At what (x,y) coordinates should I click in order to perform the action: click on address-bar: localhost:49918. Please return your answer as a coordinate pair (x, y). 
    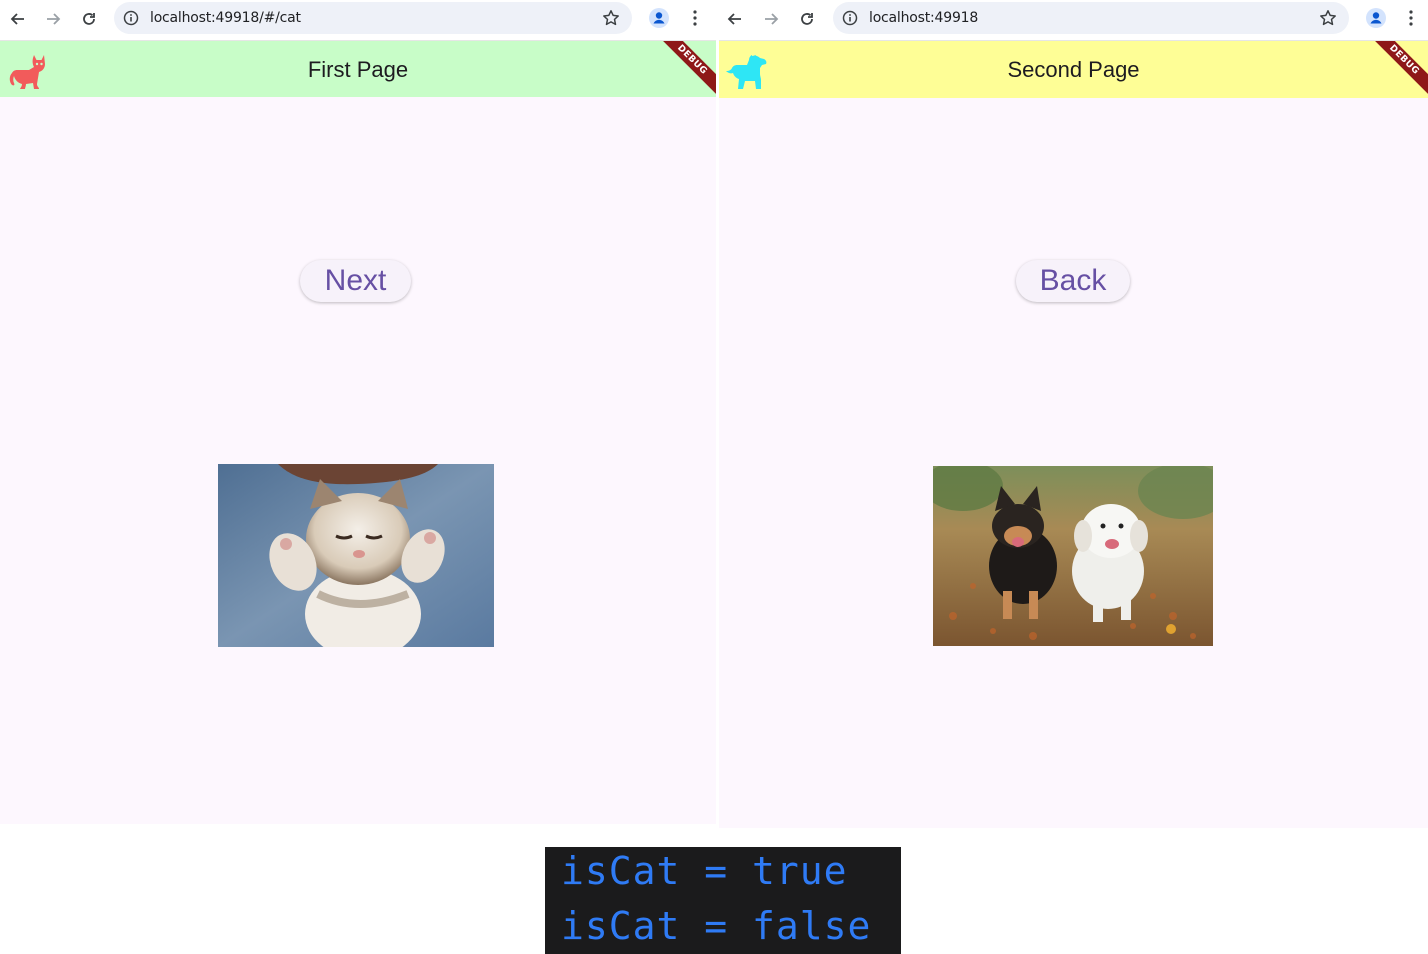
    Looking at the image, I should click on (1091, 18).